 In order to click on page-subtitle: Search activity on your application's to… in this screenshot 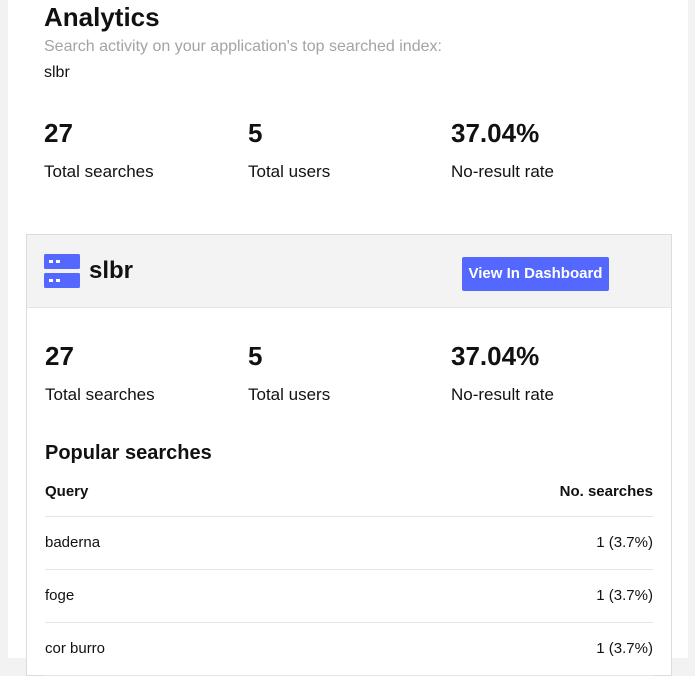, I will do `click(243, 46)`.